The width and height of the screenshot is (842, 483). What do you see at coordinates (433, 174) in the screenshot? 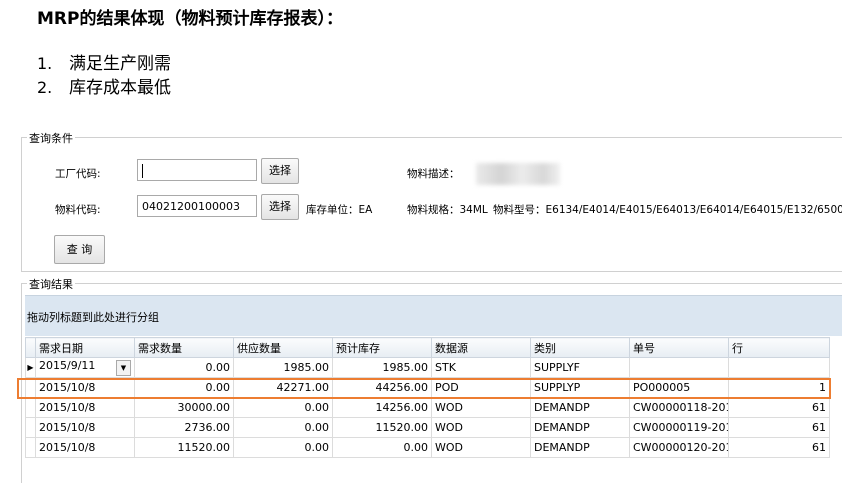
I see `material-desc-label: 物料描述：` at bounding box center [433, 174].